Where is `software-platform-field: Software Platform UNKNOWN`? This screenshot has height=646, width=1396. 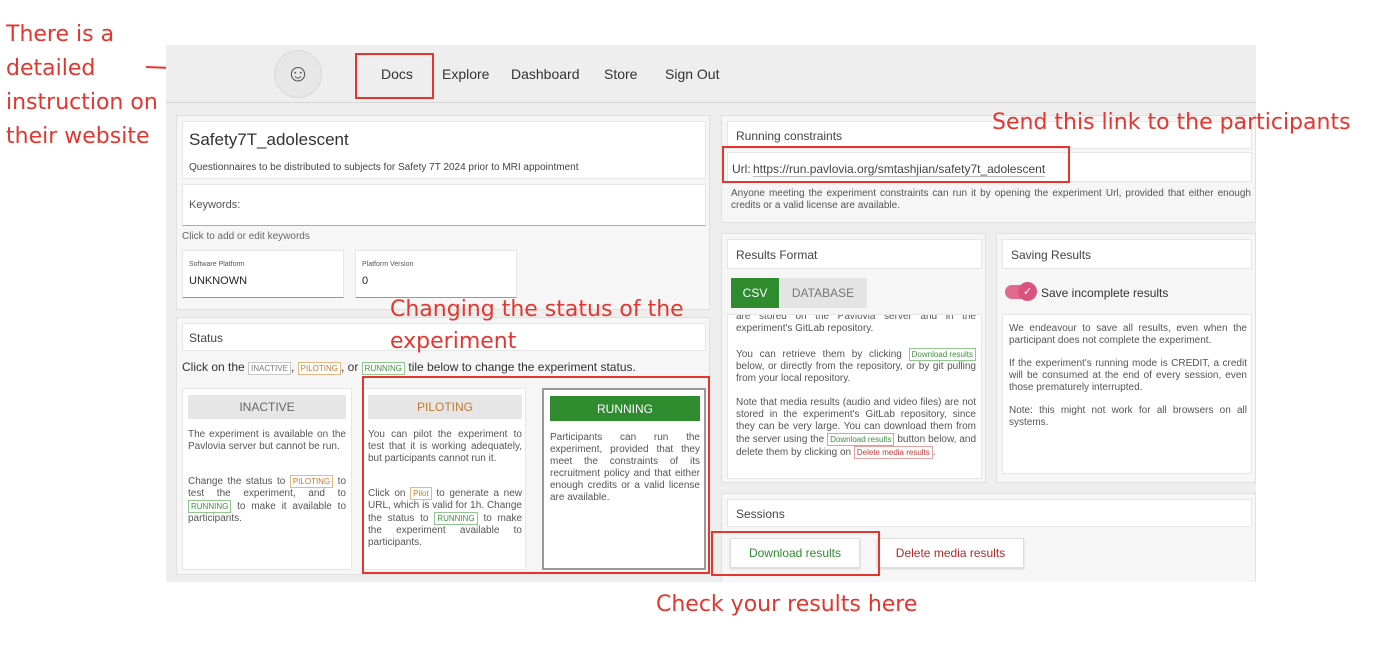
software-platform-field: Software Platform UNKNOWN is located at coordinates (263, 274).